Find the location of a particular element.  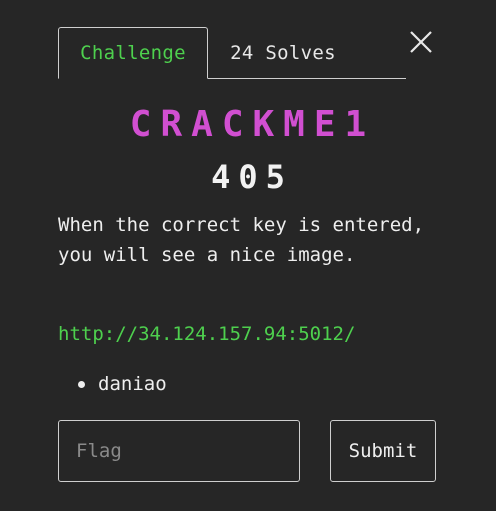

flag-input is located at coordinates (179, 451).